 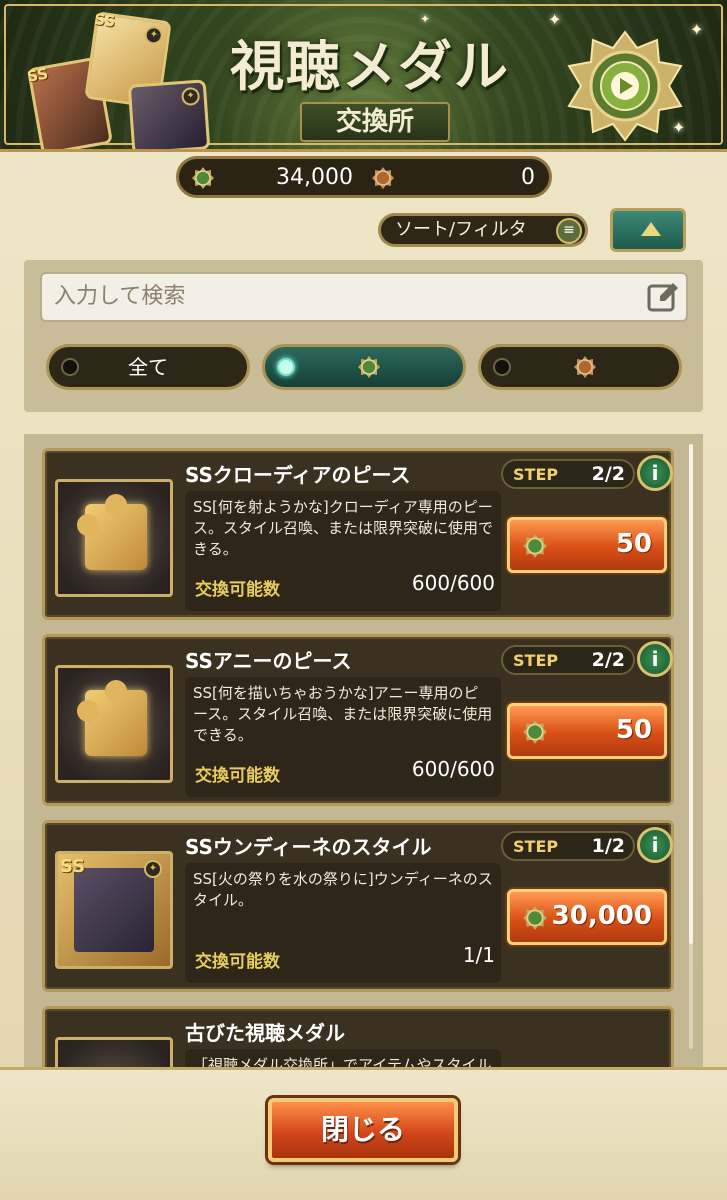 What do you see at coordinates (363, 336) in the screenshot?
I see `filter-area: 入力して検索 全て` at bounding box center [363, 336].